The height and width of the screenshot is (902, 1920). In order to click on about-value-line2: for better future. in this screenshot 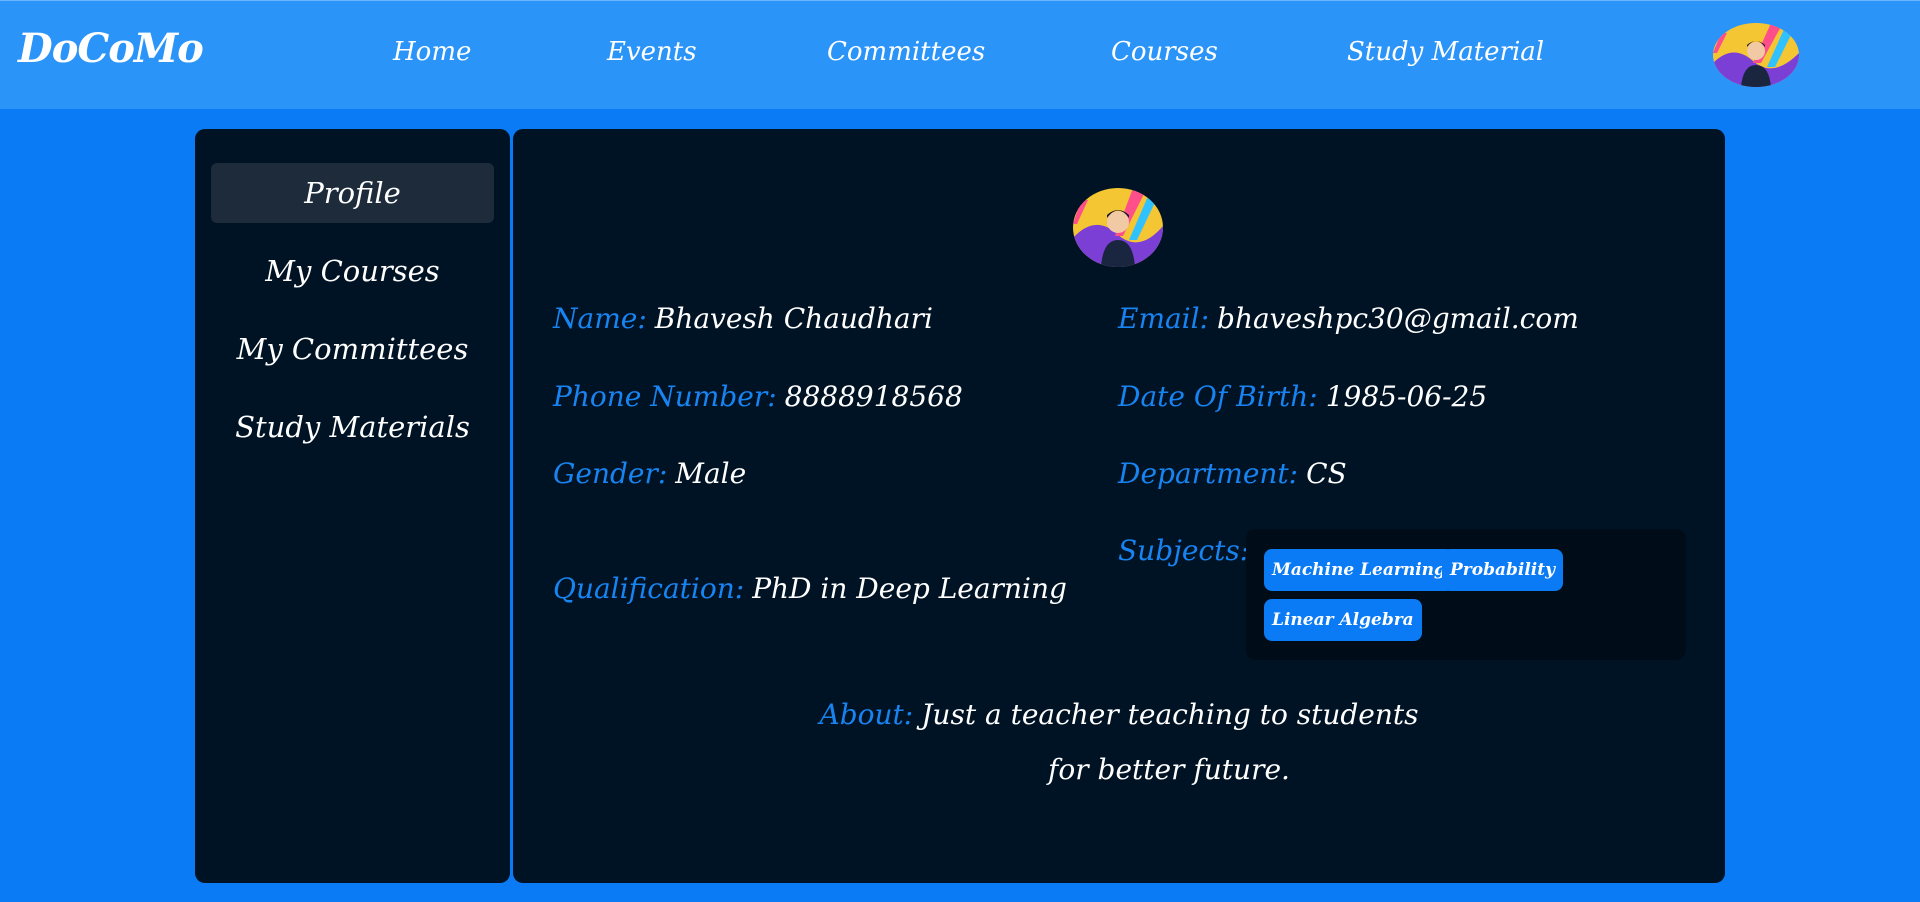, I will do `click(1169, 769)`.